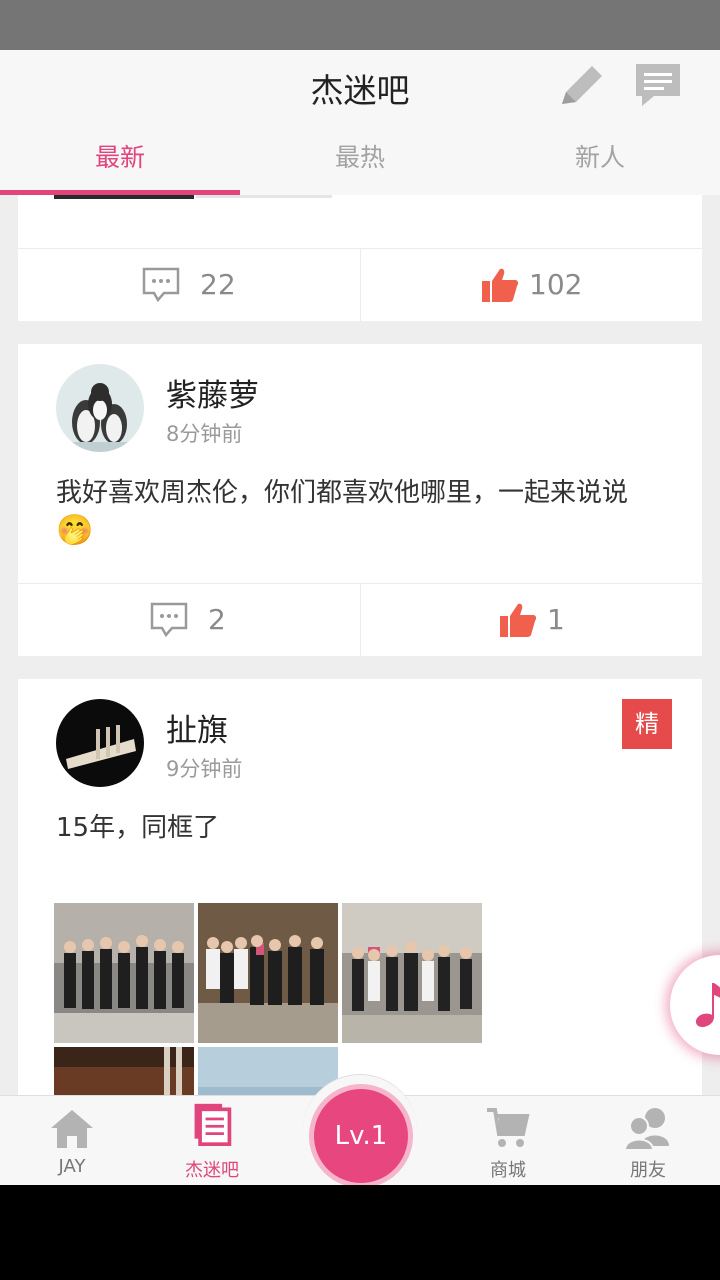 The width and height of the screenshot is (720, 1280). I want to click on page-title: 杰迷吧, so click(360, 90).